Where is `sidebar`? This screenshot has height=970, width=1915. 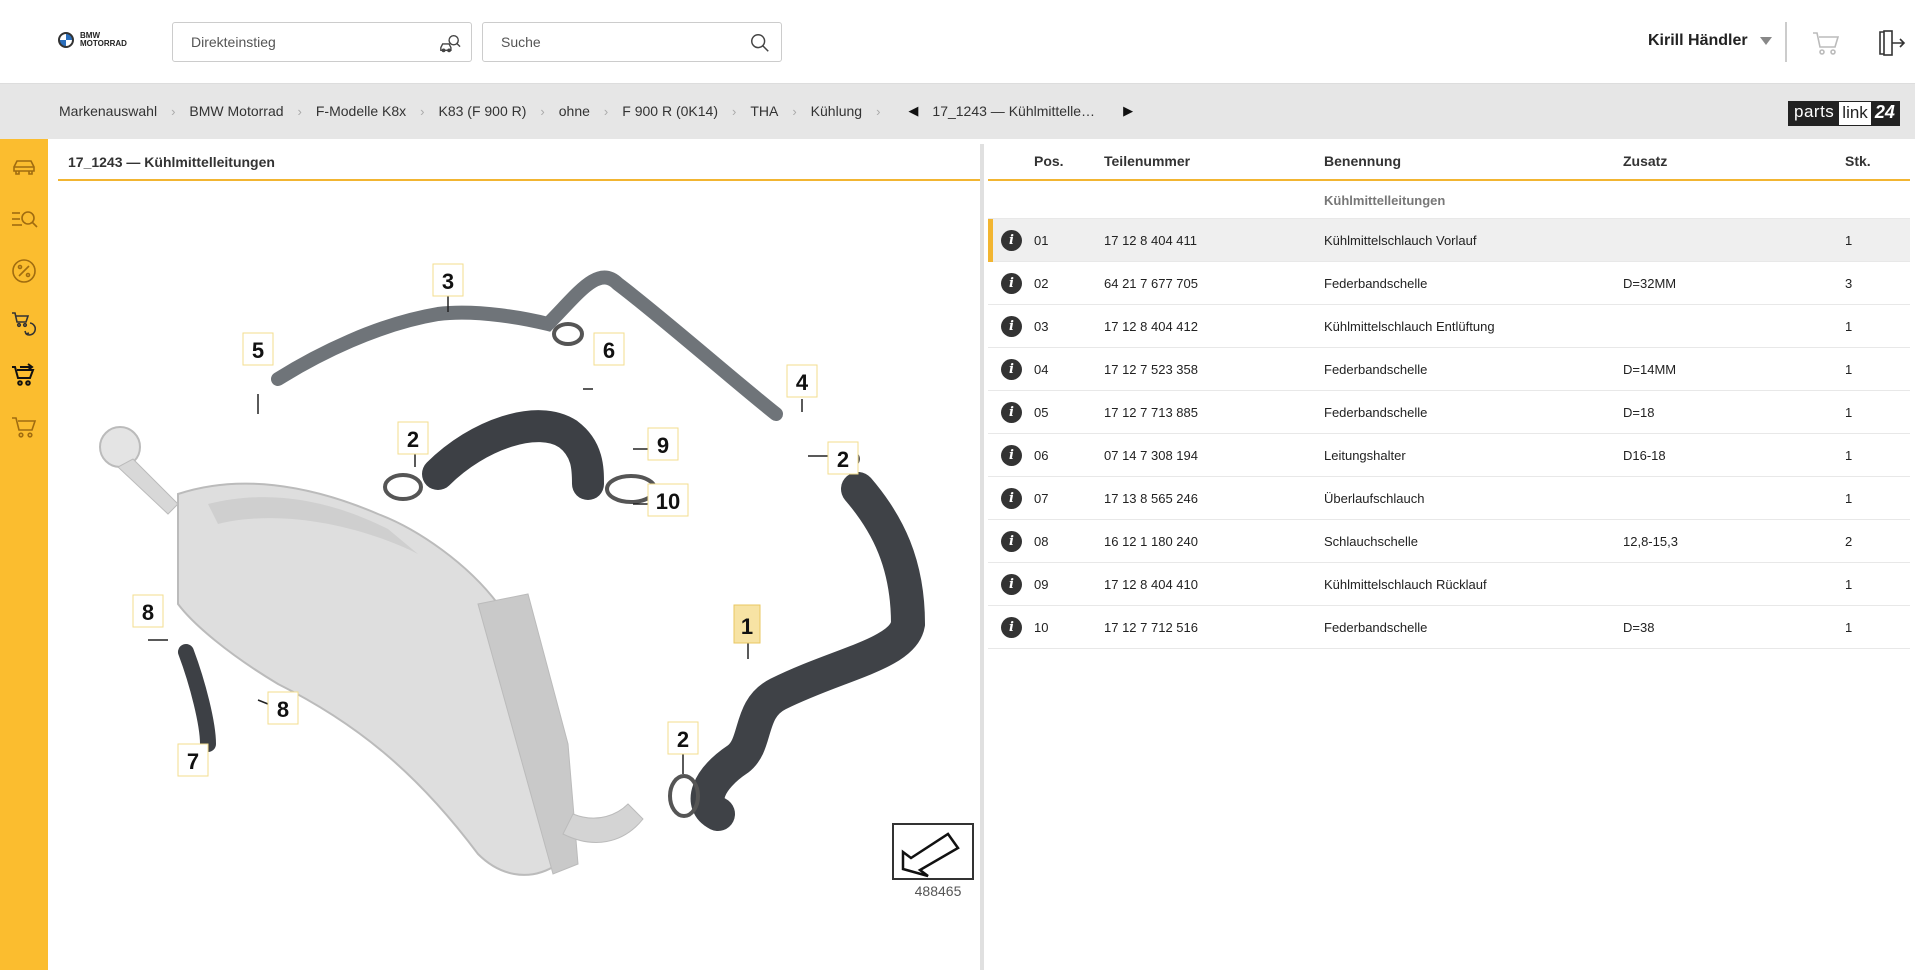
sidebar is located at coordinates (24, 554).